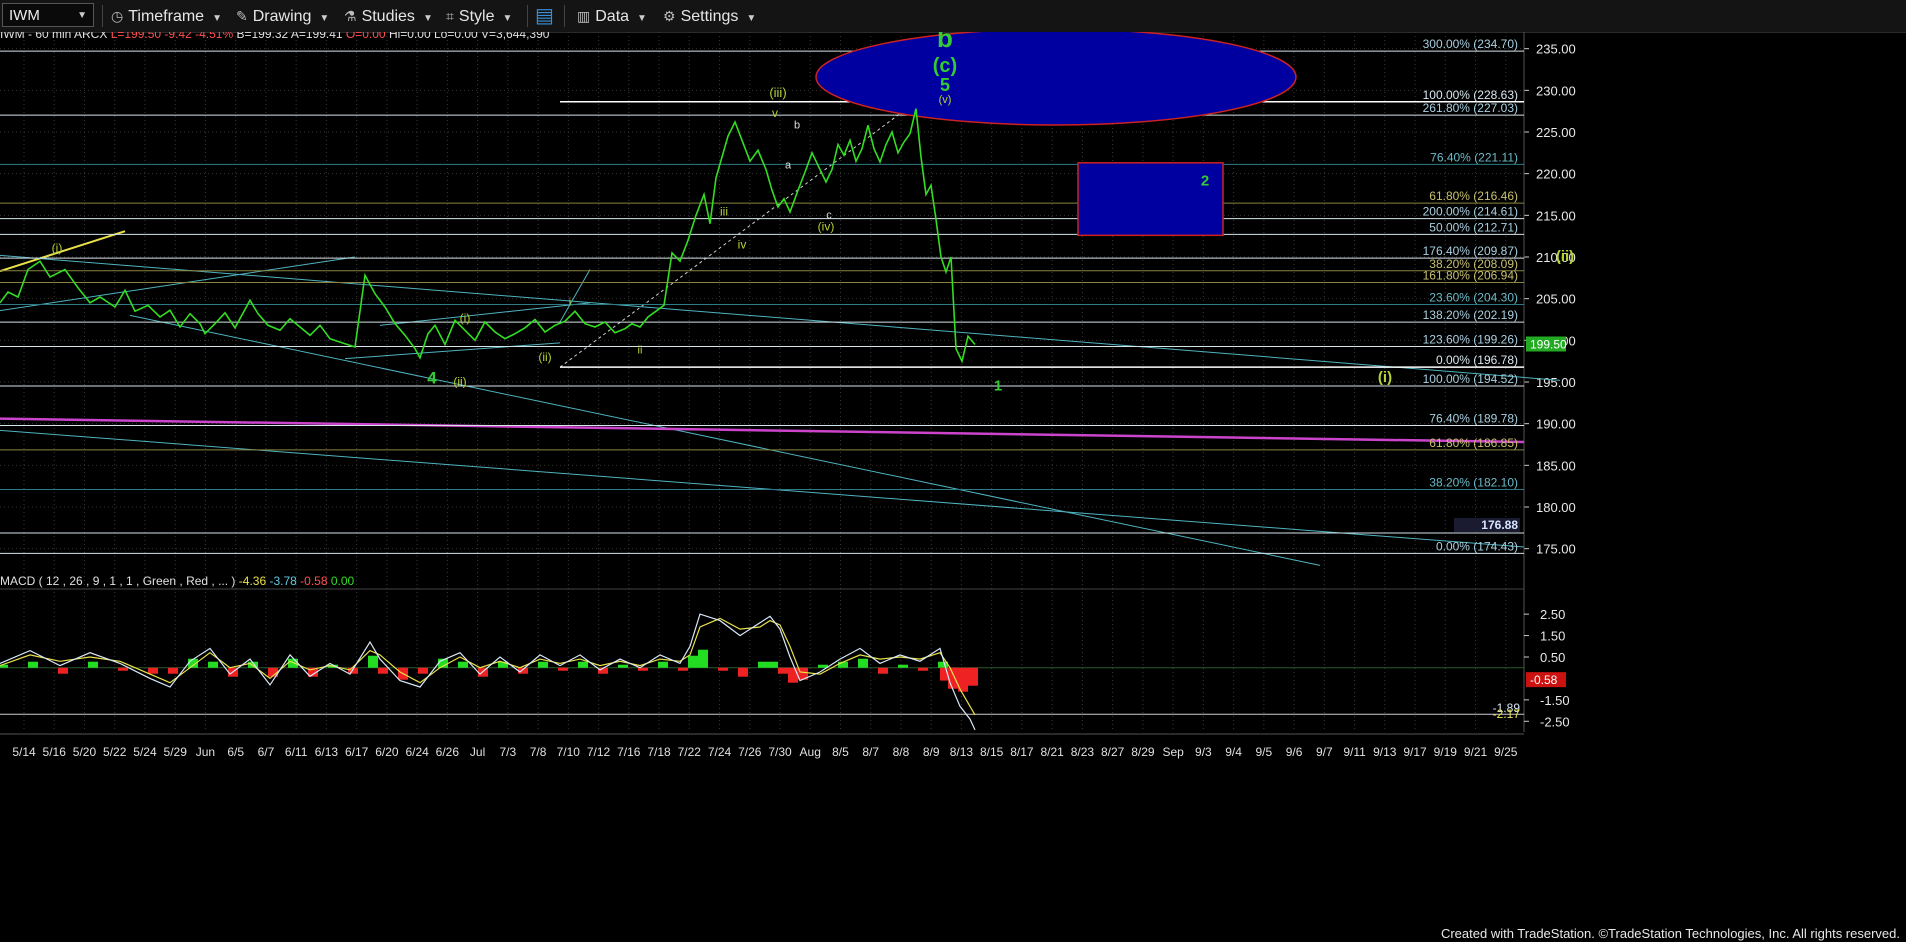 The height and width of the screenshot is (942, 1906). I want to click on x-axis-tick-label: 7/16, so click(629, 752).